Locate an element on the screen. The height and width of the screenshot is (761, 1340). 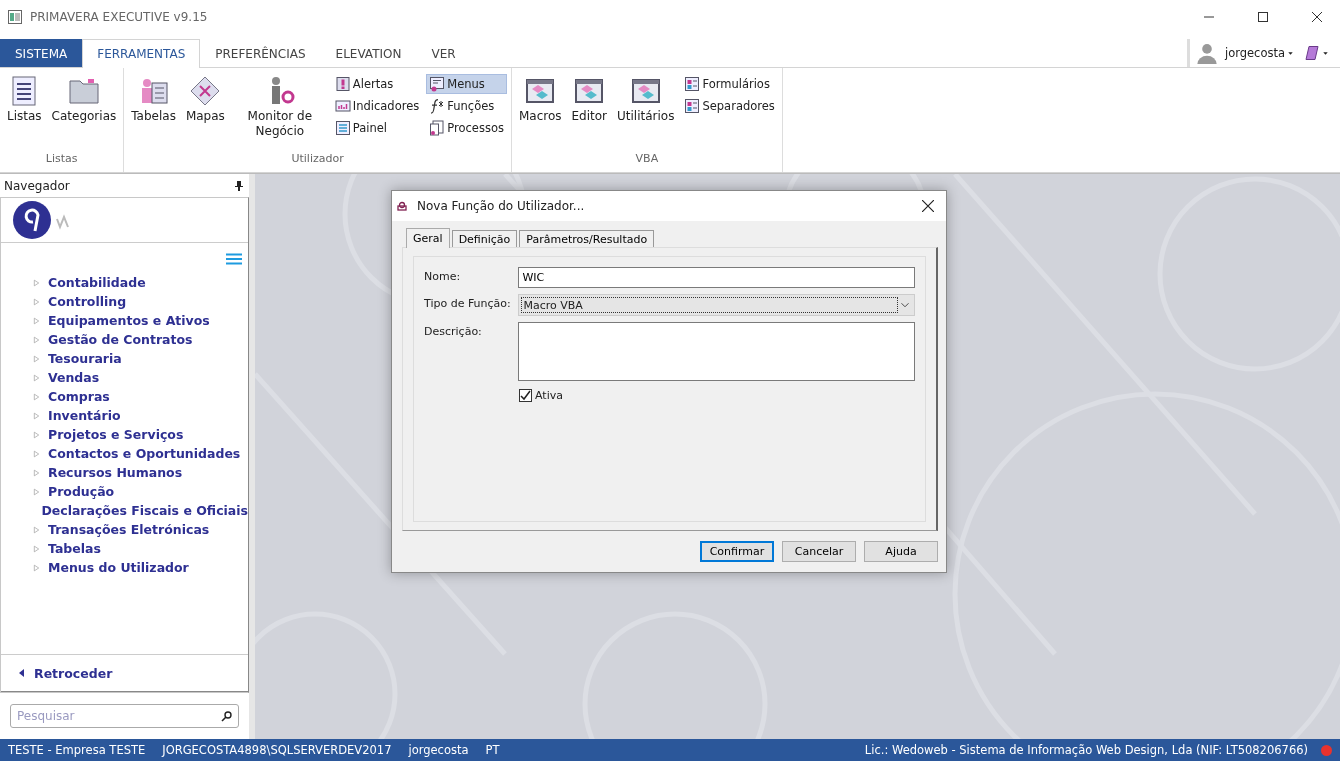
ribbon-button: Listas is located at coordinates (24, 112).